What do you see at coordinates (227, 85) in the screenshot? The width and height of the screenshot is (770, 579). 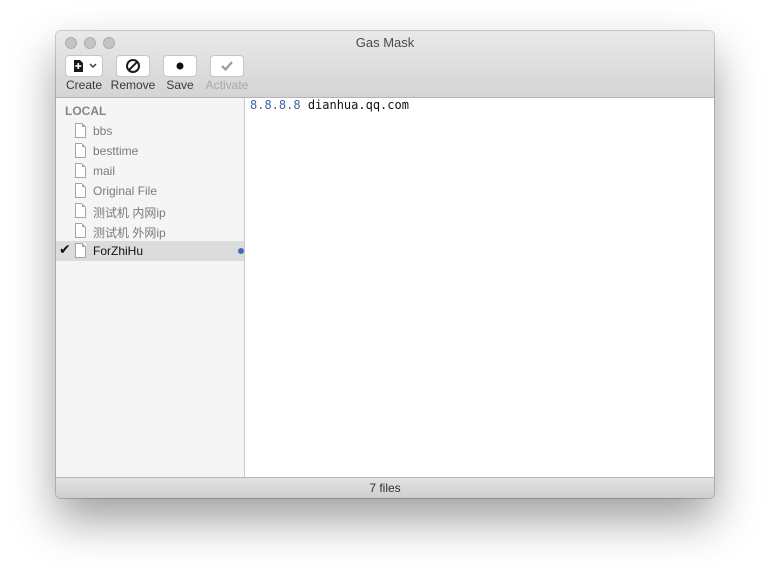 I see `activate-label: Activate` at bounding box center [227, 85].